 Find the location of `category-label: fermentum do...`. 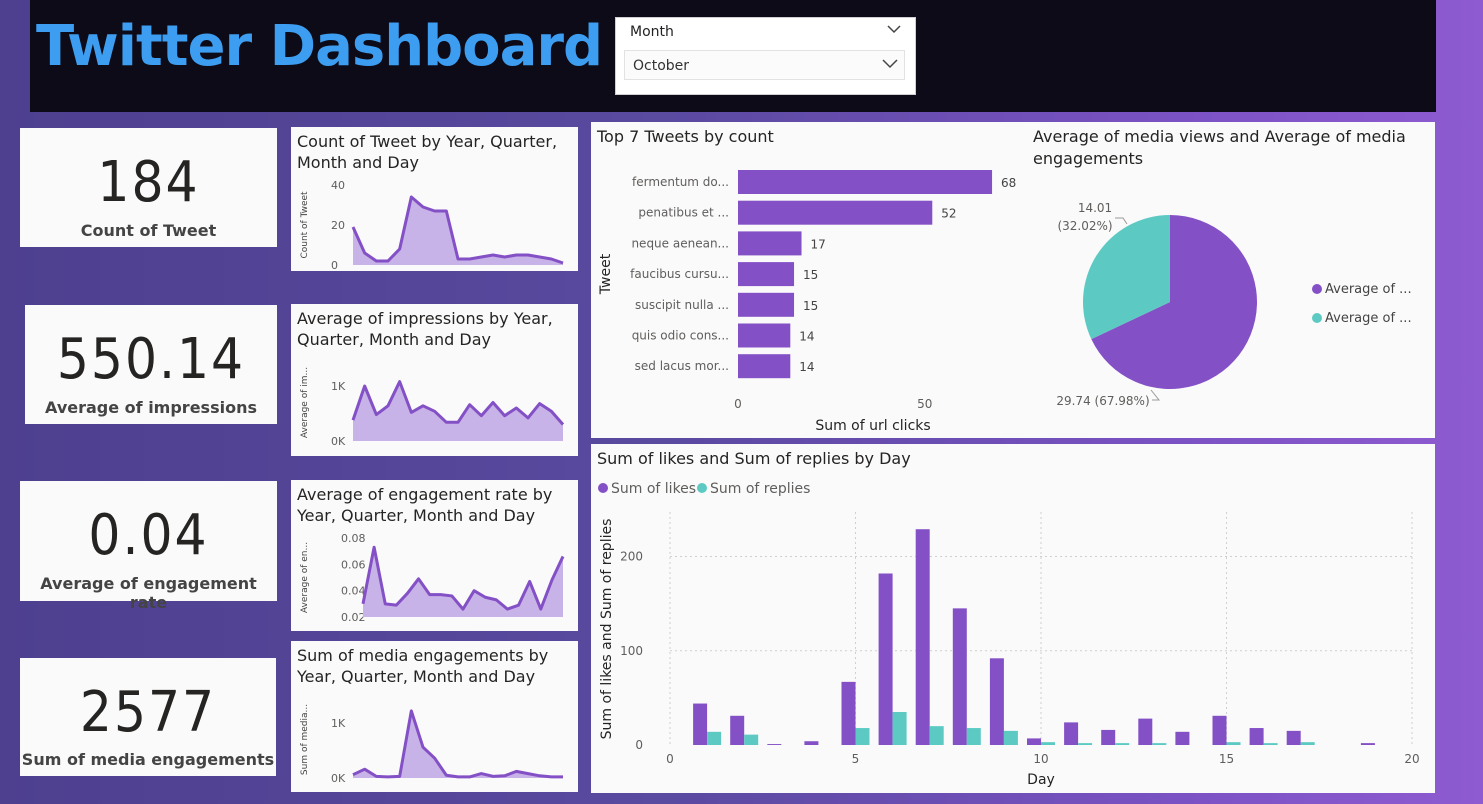

category-label: fermentum do... is located at coordinates (680, 182).